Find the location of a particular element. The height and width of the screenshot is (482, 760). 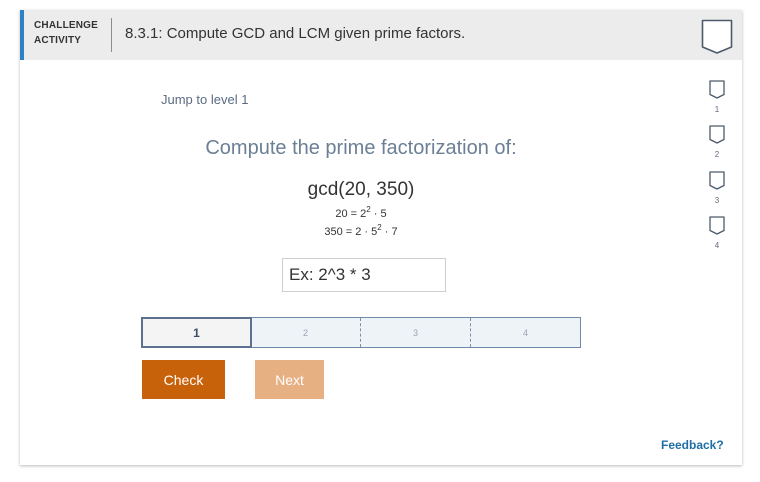

header-accent-bar is located at coordinates (22, 35).